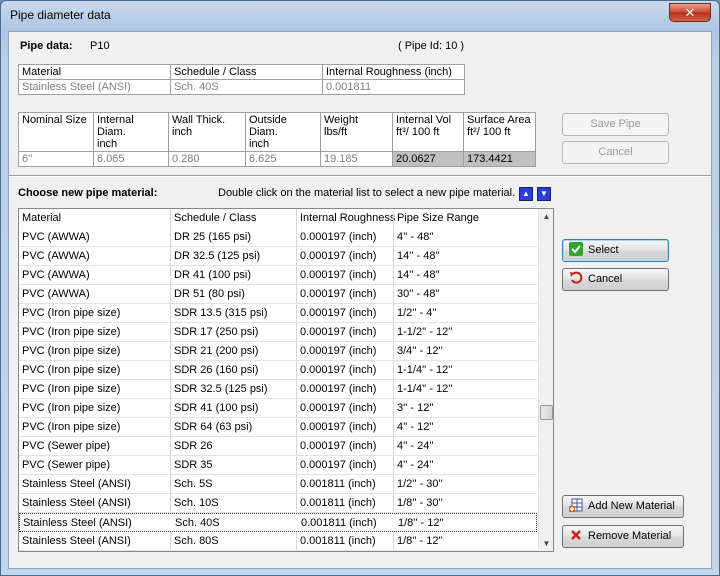 This screenshot has height=576, width=720. What do you see at coordinates (56, 159) in the screenshot?
I see `nominal-size-value: 6''` at bounding box center [56, 159].